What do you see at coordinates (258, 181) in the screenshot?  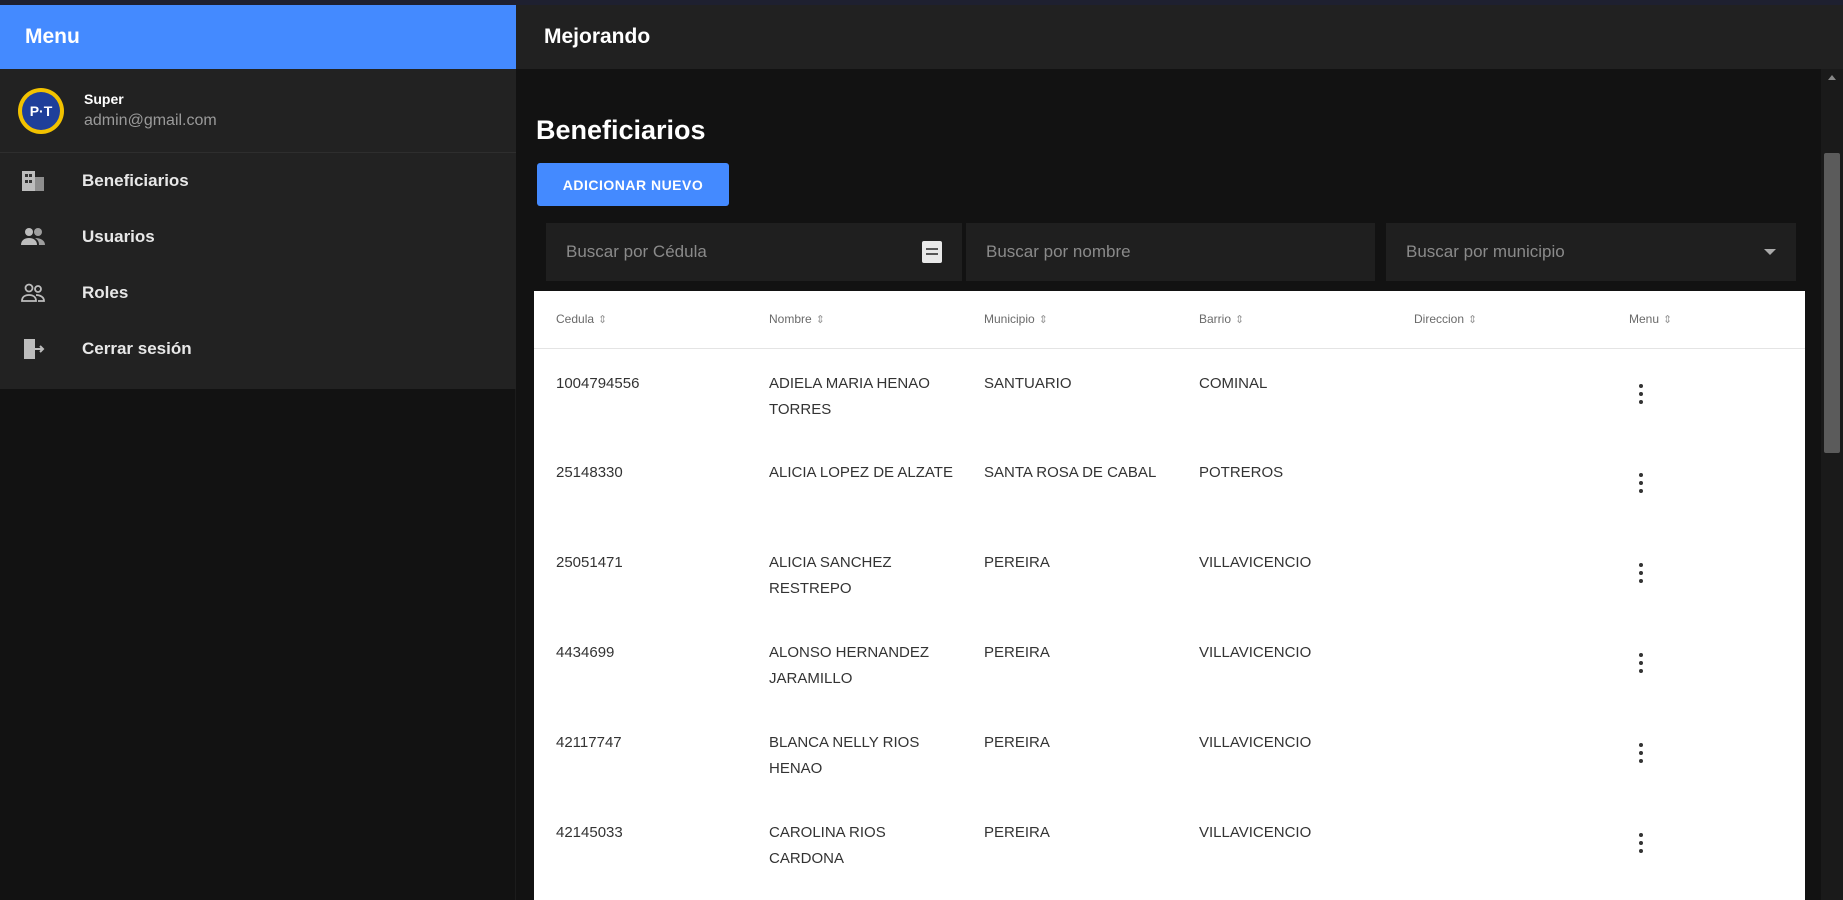 I see `sidebar-item-beneficiarios: Beneficiarios` at bounding box center [258, 181].